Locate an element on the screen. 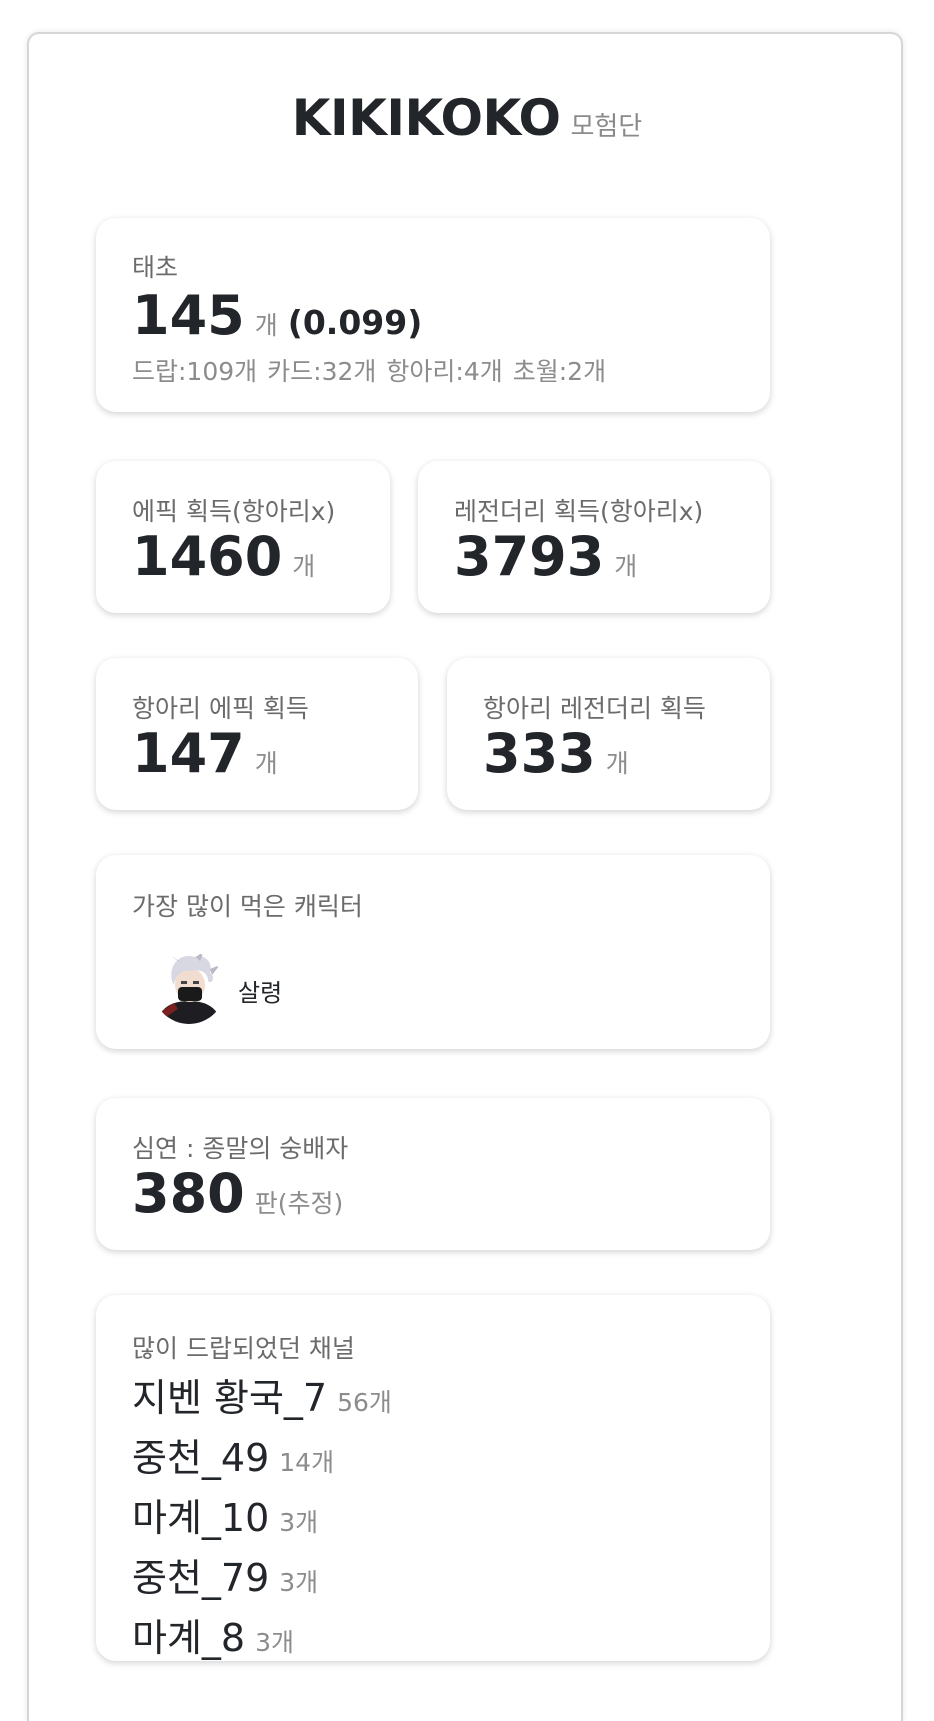  abyss-unit: 판(추정) is located at coordinates (299, 1203).